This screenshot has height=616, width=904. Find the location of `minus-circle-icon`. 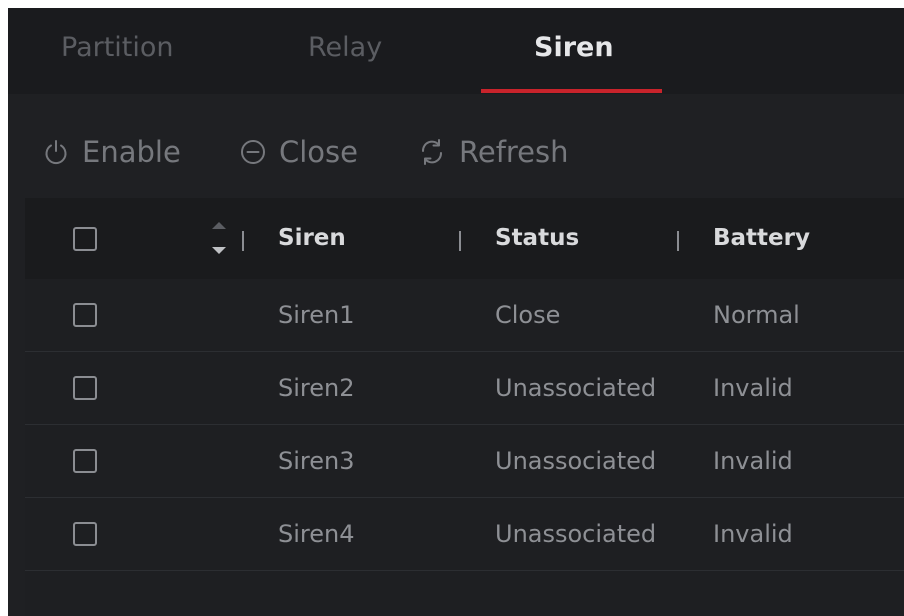

minus-circle-icon is located at coordinates (253, 152).